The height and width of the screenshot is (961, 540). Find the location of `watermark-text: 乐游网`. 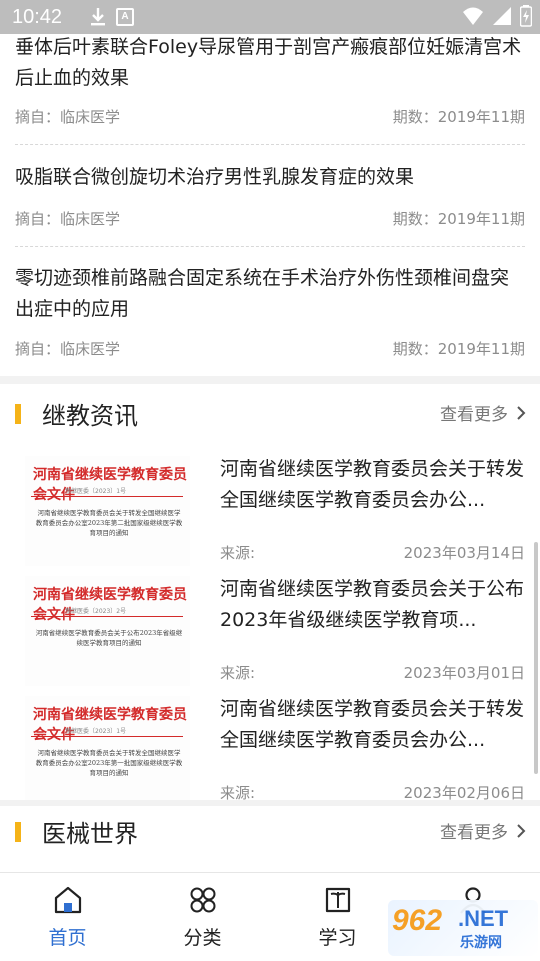

watermark-text: 乐游网 is located at coordinates (481, 943).